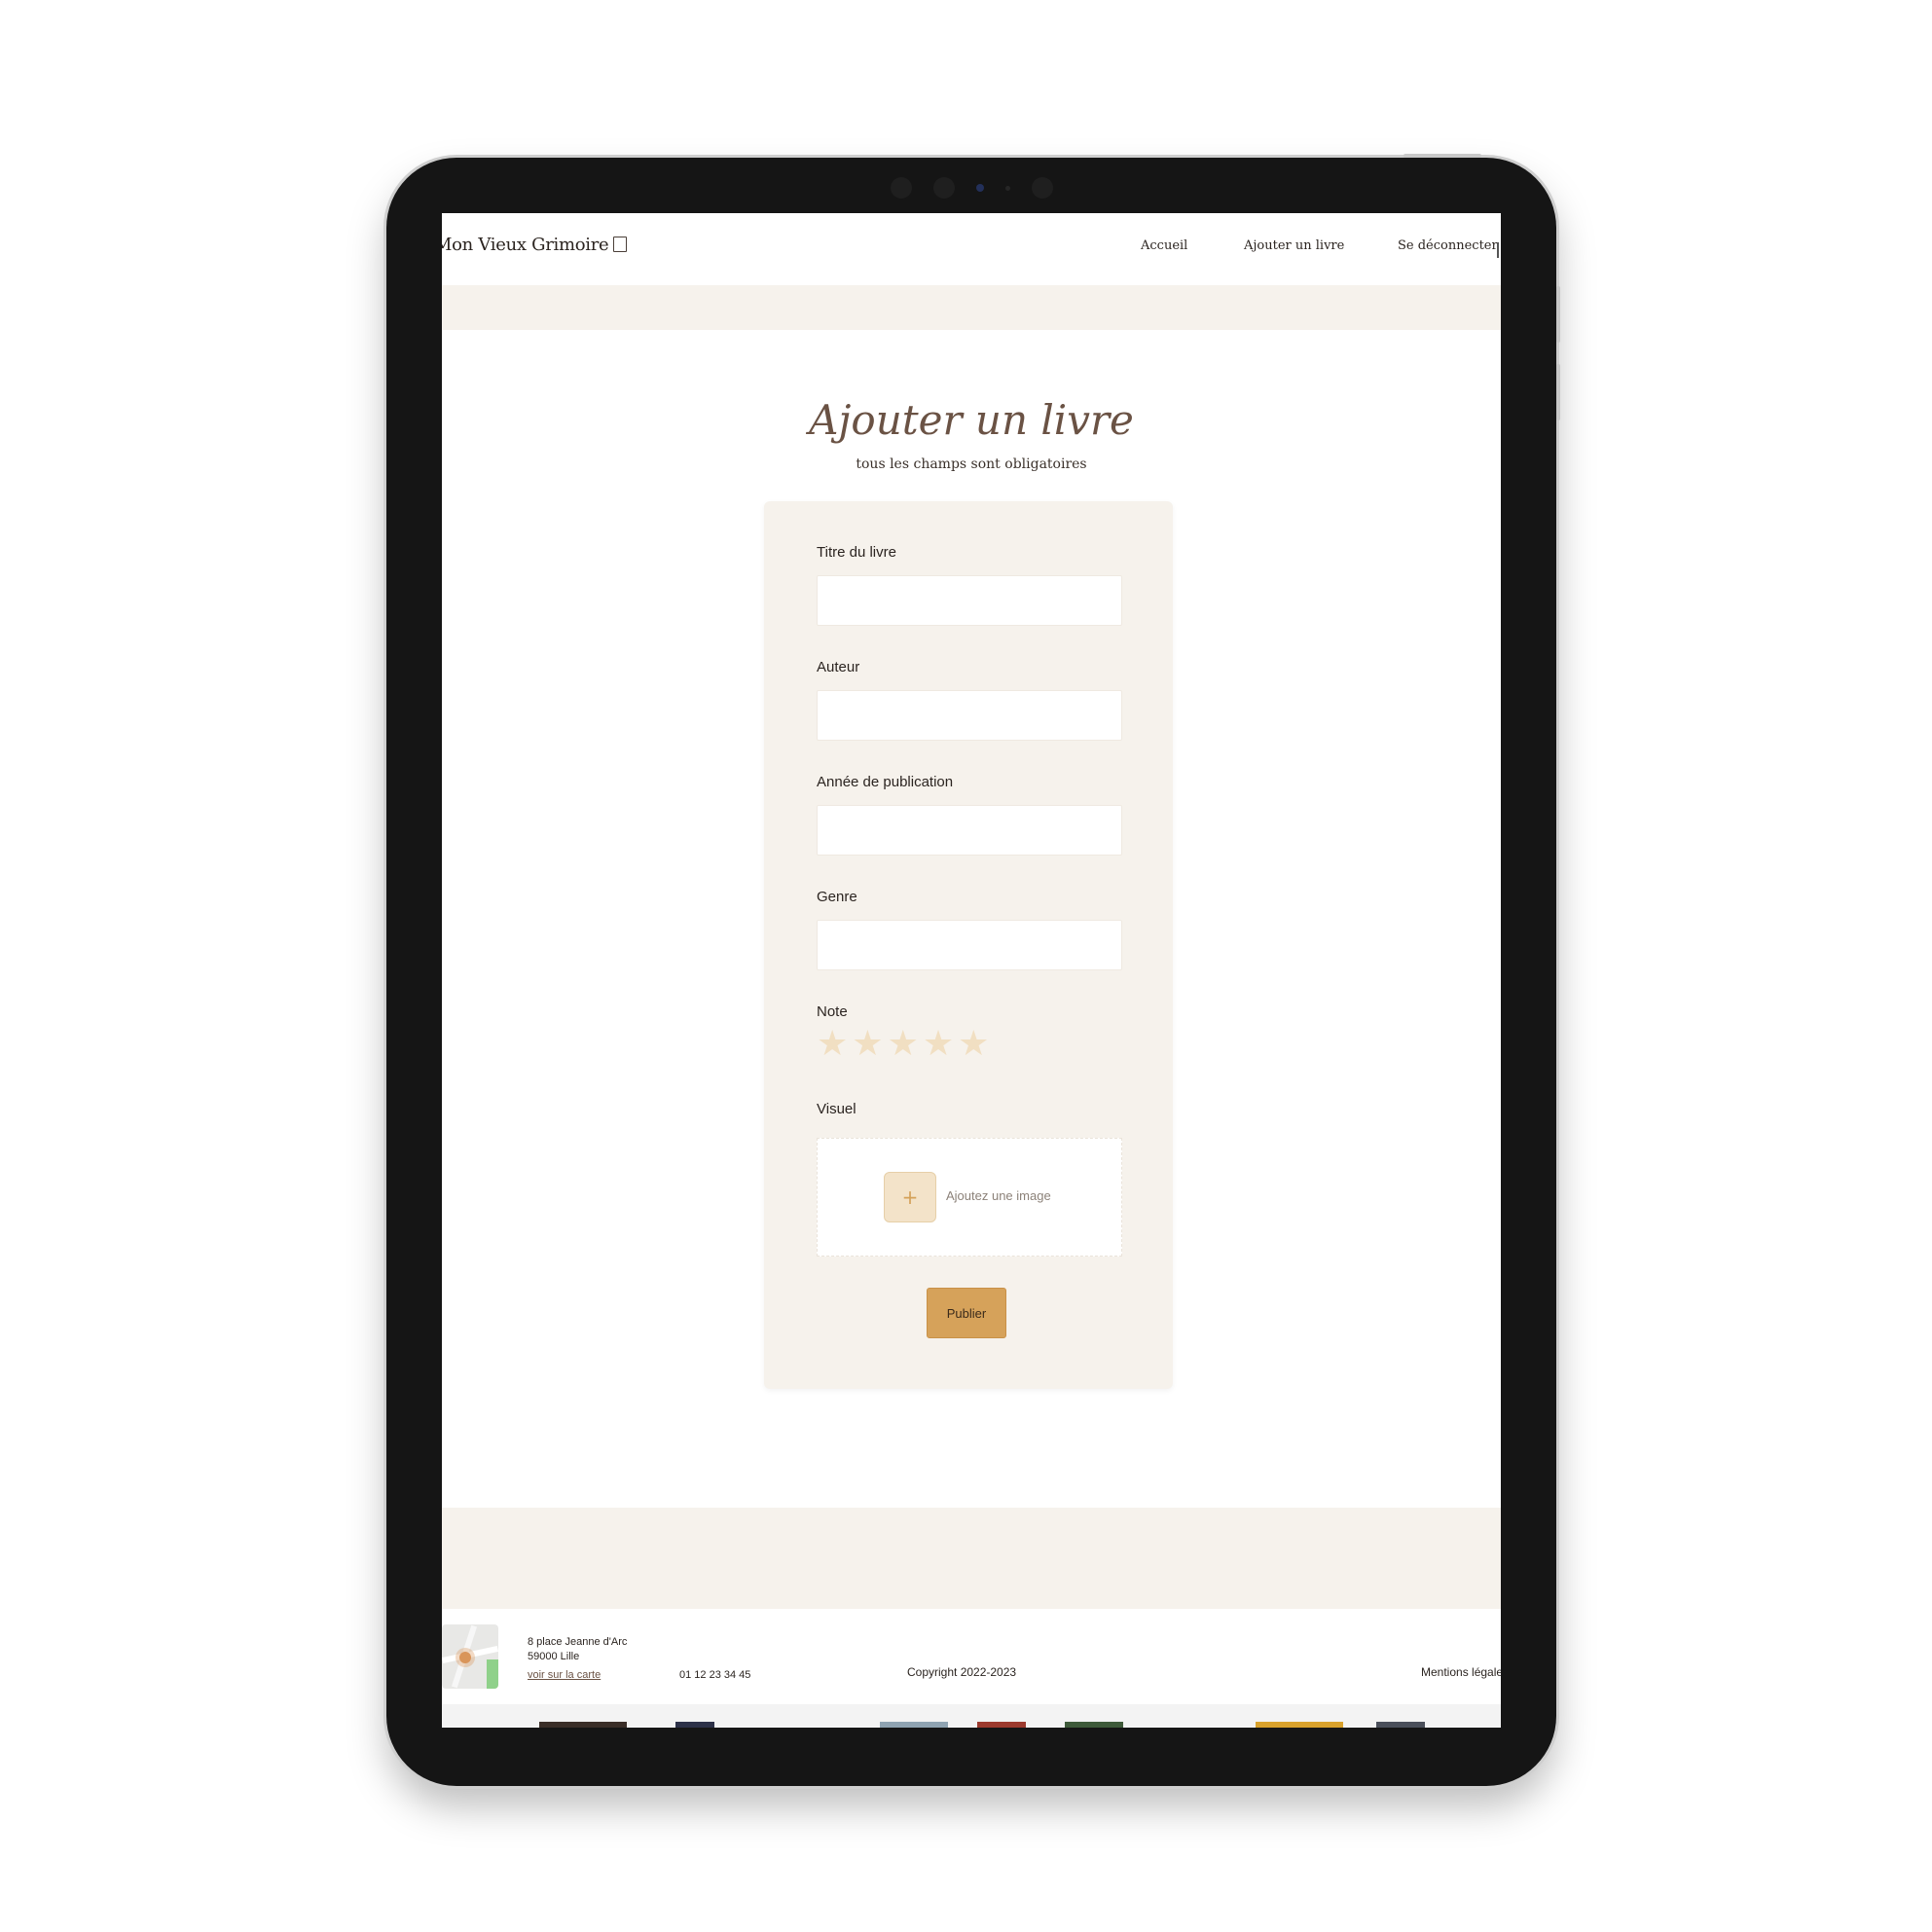 The width and height of the screenshot is (1932, 1932). Describe the element at coordinates (1498, 250) in the screenshot. I see `header-scroll-indicator` at that location.